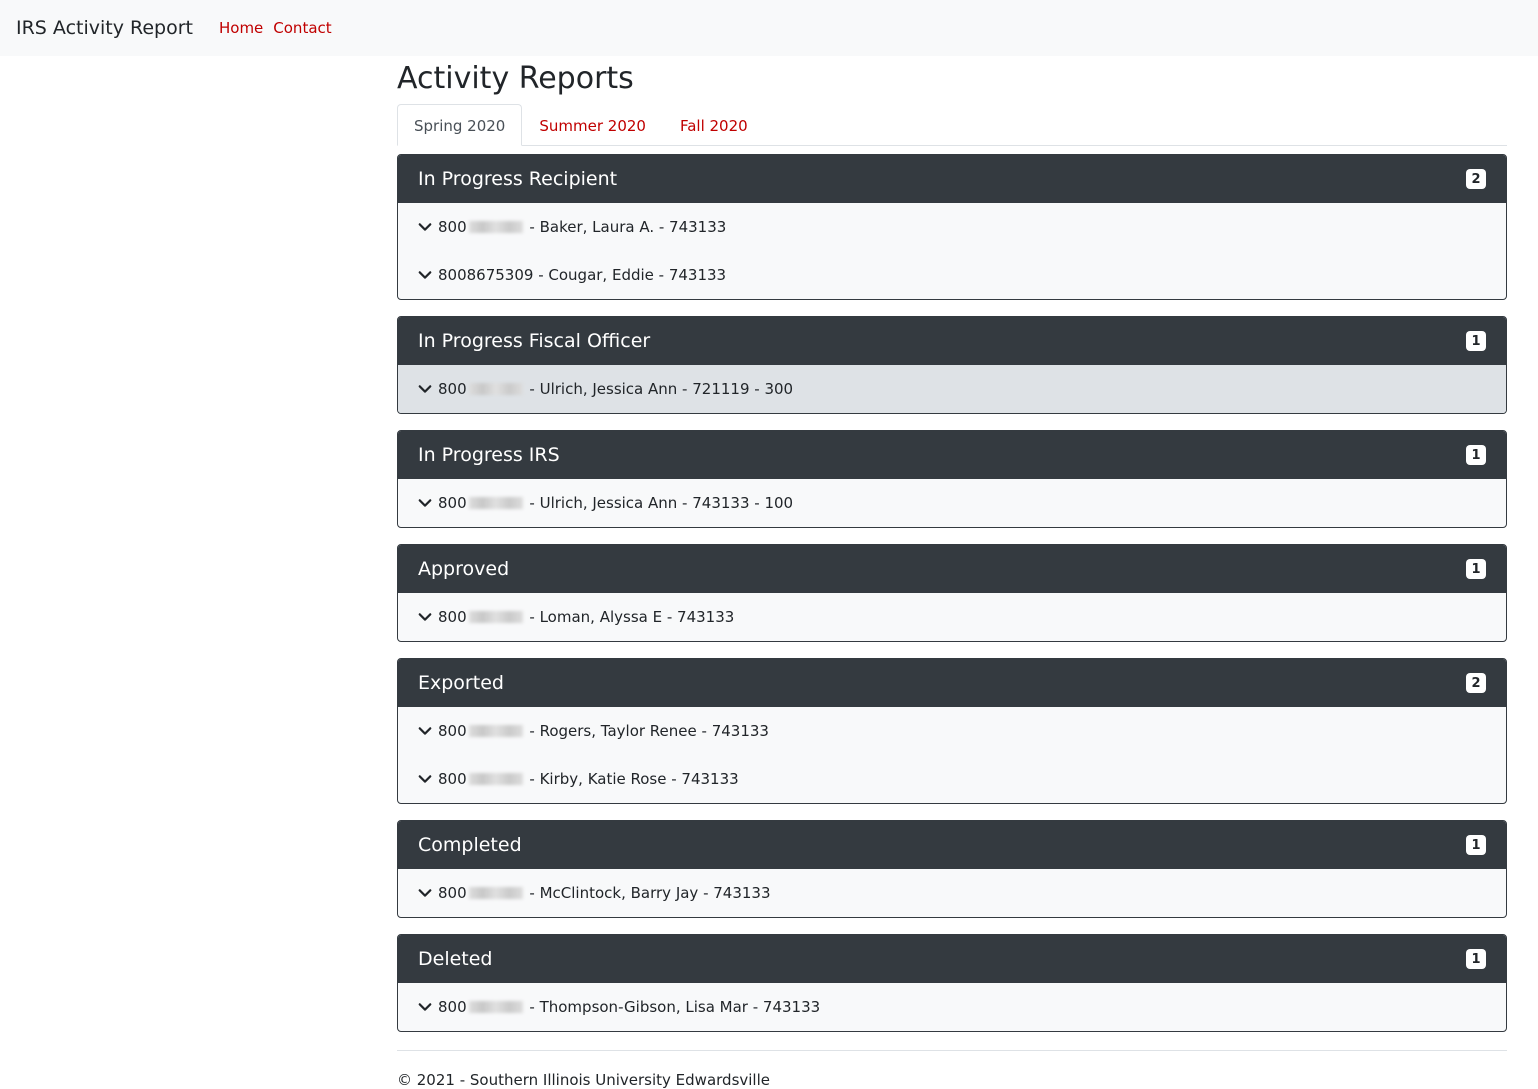 This screenshot has width=1538, height=1089. Describe the element at coordinates (659, 389) in the screenshot. I see `item-details: - Ulrich, Jessica Ann - 721119 - 300` at that location.